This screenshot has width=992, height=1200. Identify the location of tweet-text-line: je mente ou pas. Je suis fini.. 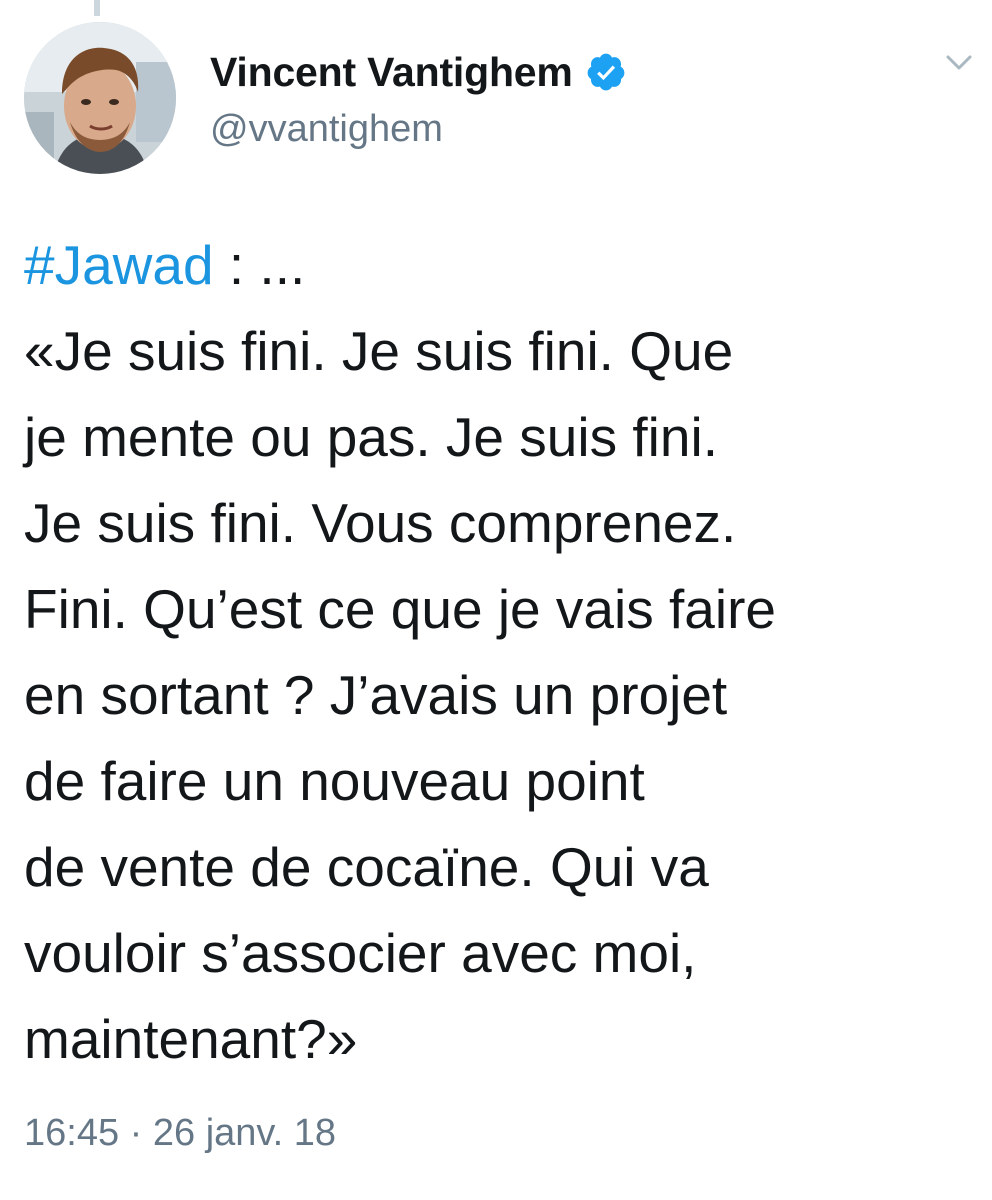
(371, 437).